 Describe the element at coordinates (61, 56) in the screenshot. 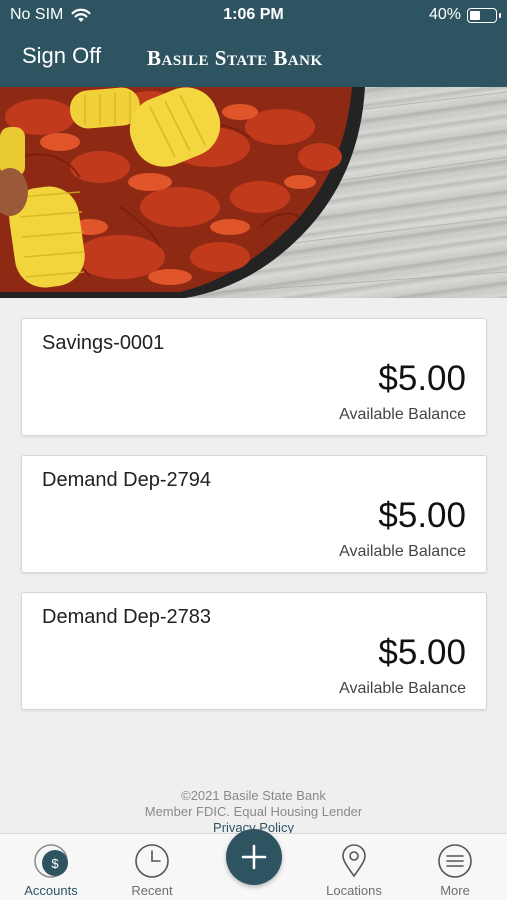

I see `sign-off-button: Sign Off` at that location.